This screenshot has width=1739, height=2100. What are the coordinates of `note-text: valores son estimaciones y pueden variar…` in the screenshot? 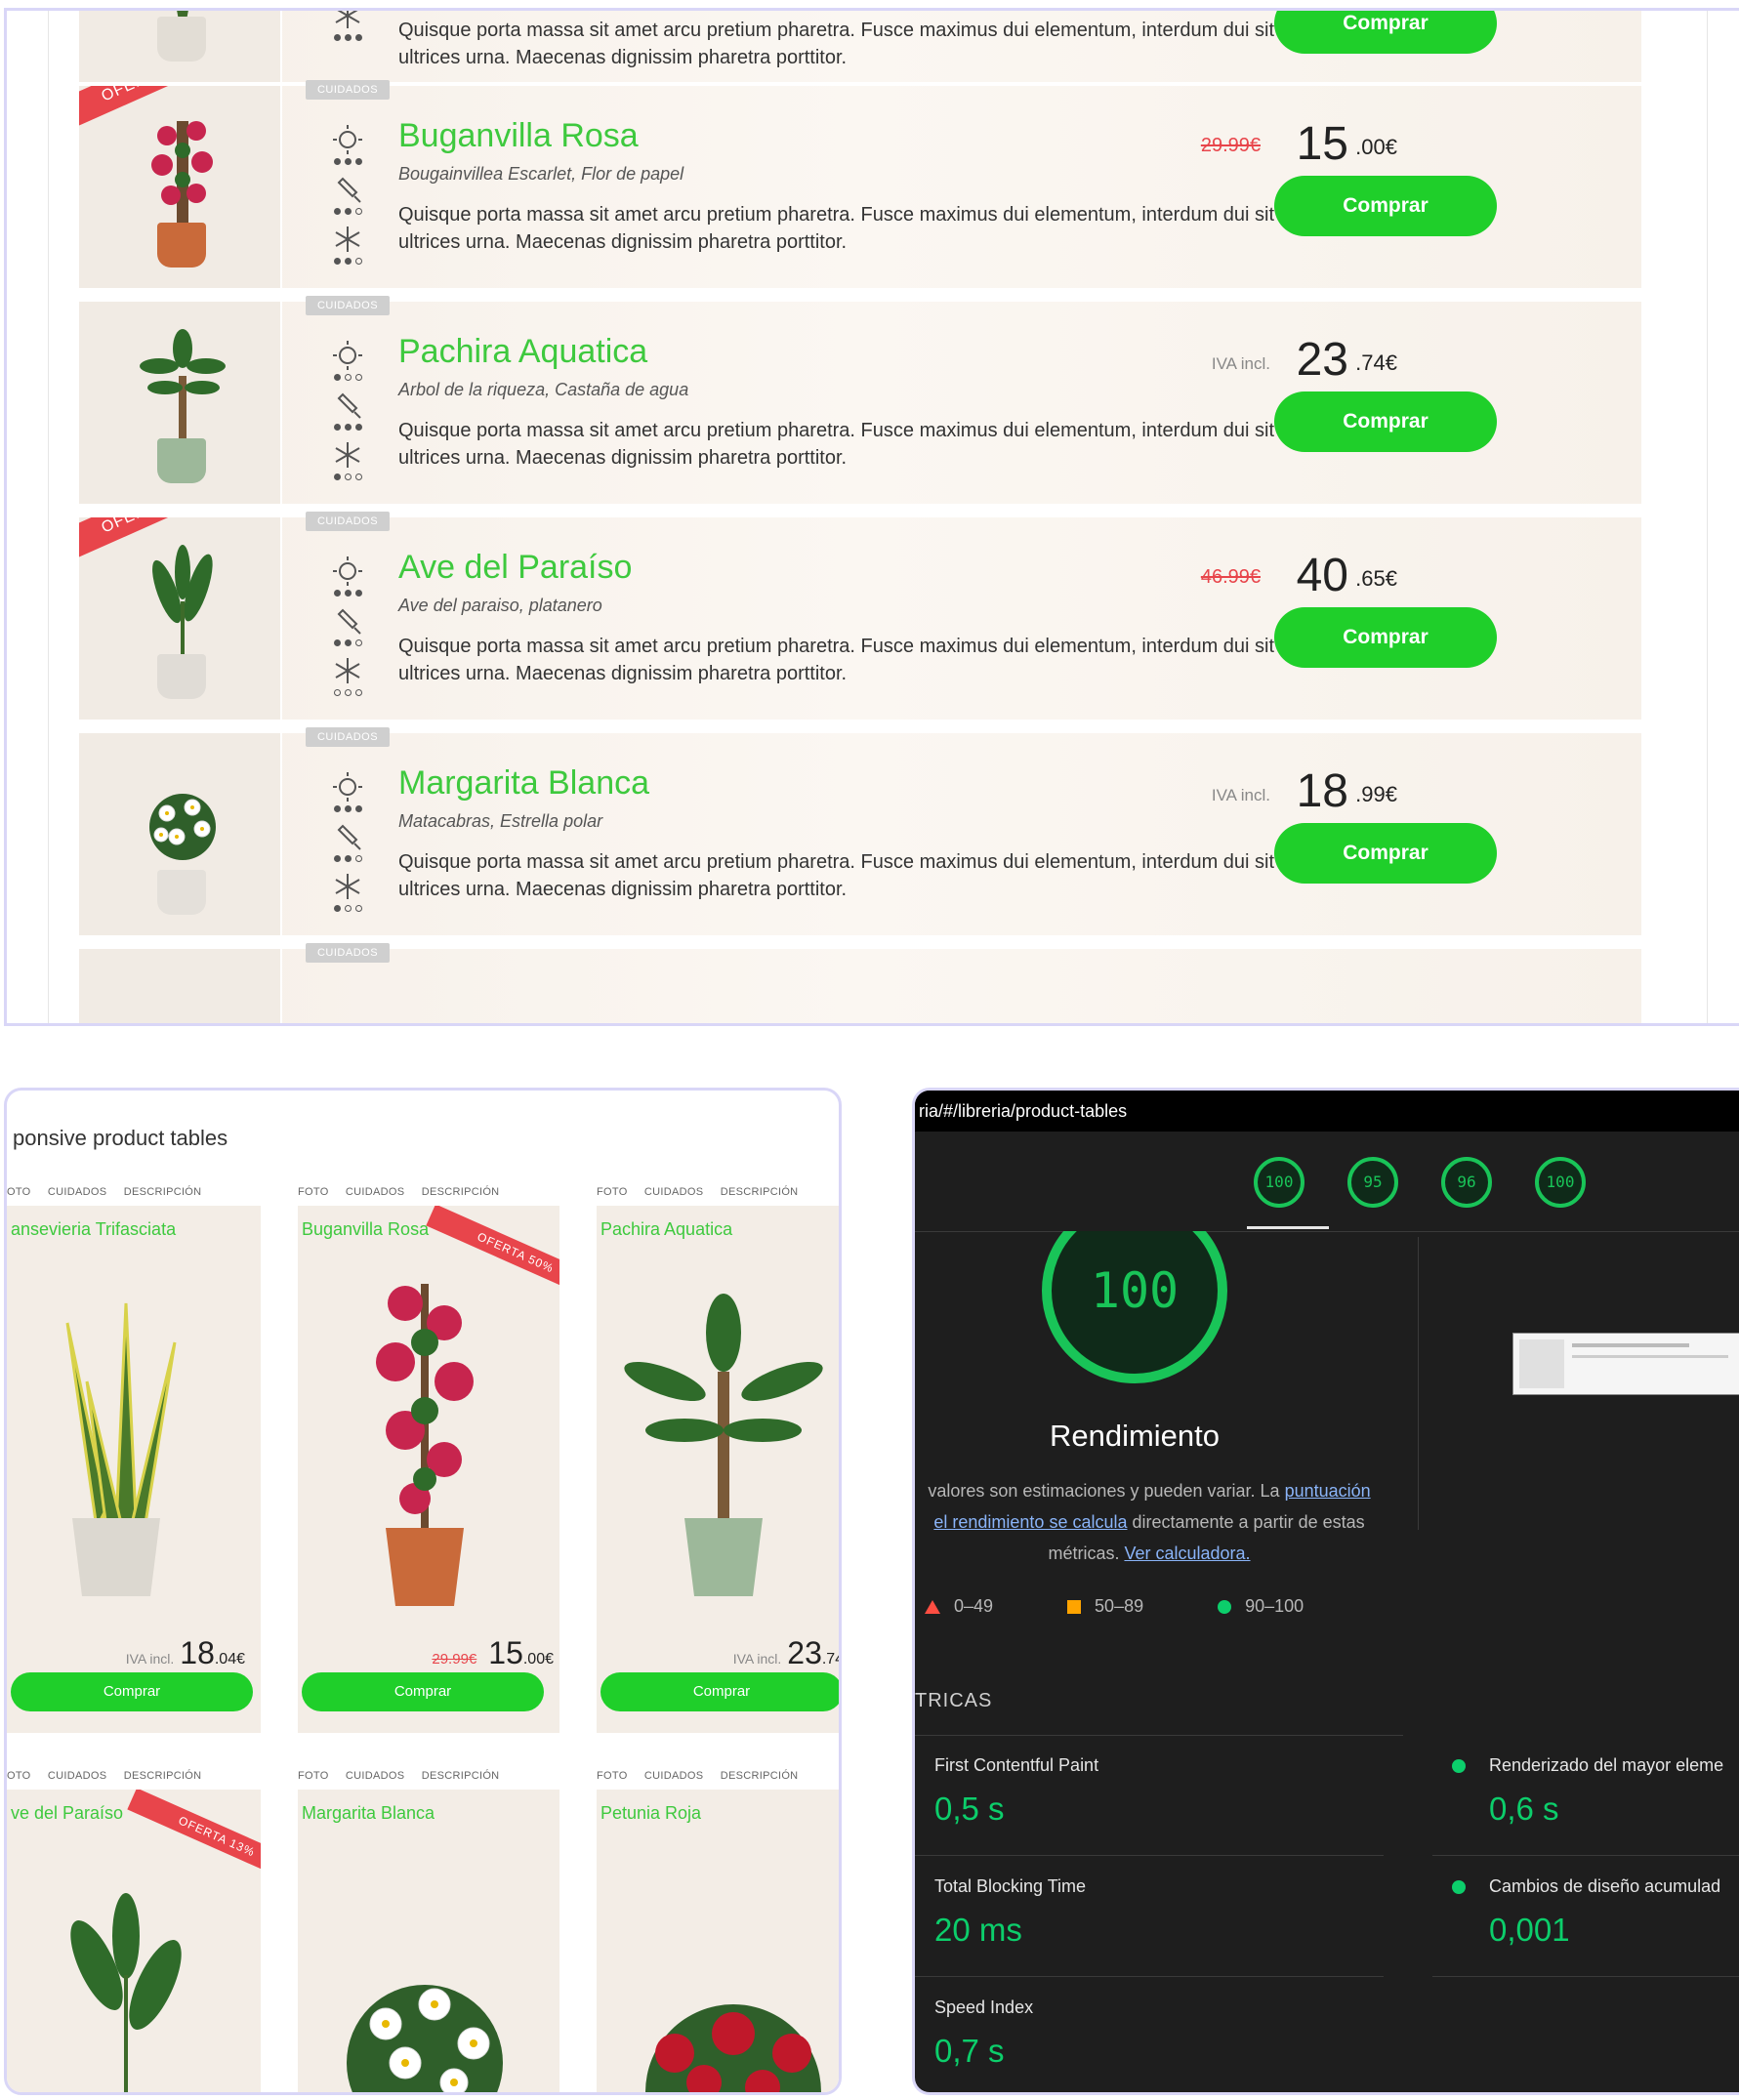 It's located at (1106, 1491).